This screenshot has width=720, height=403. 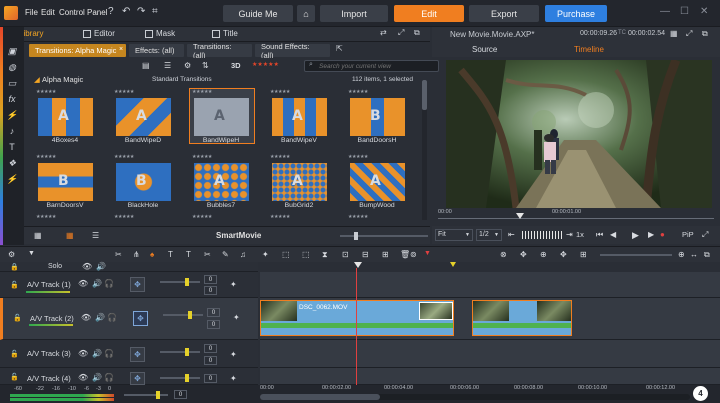 What do you see at coordinates (298, 116) in the screenshot?
I see `transition-item: ★★★★★ A BandWipeV` at bounding box center [298, 116].